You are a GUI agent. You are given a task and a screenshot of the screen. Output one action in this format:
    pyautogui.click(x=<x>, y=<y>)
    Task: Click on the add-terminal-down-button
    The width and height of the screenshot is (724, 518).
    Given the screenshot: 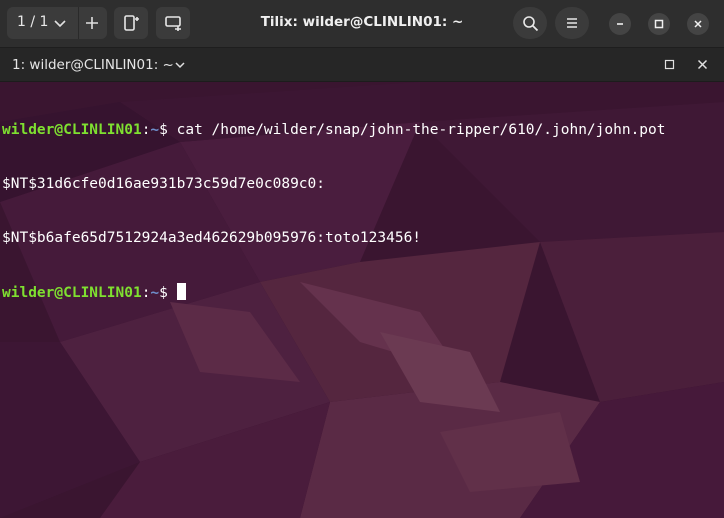 What is the action you would take?
    pyautogui.click(x=173, y=23)
    